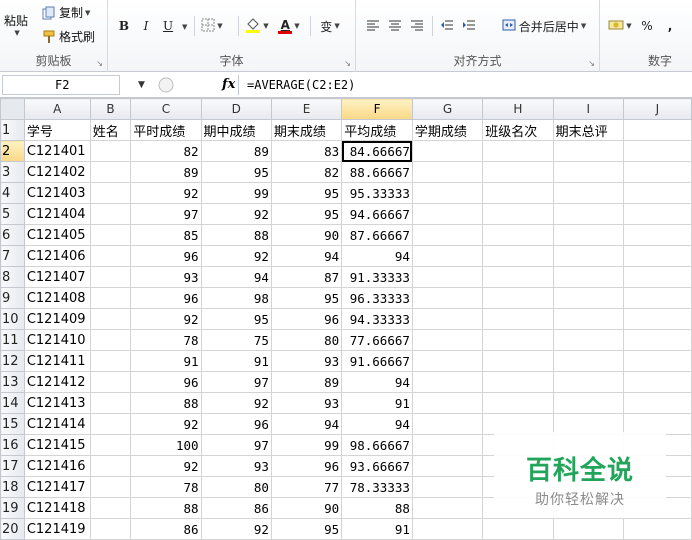  I want to click on cell-i9, so click(588, 298).